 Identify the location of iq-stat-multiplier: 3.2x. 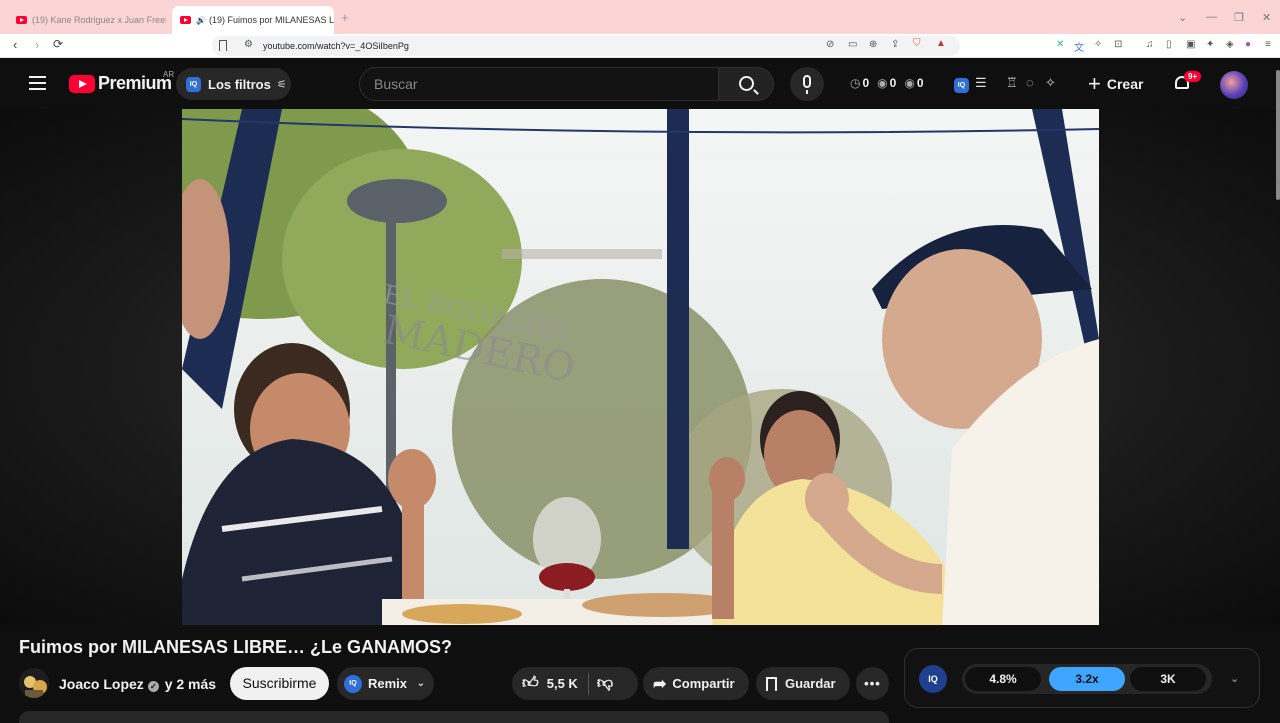
(1087, 679).